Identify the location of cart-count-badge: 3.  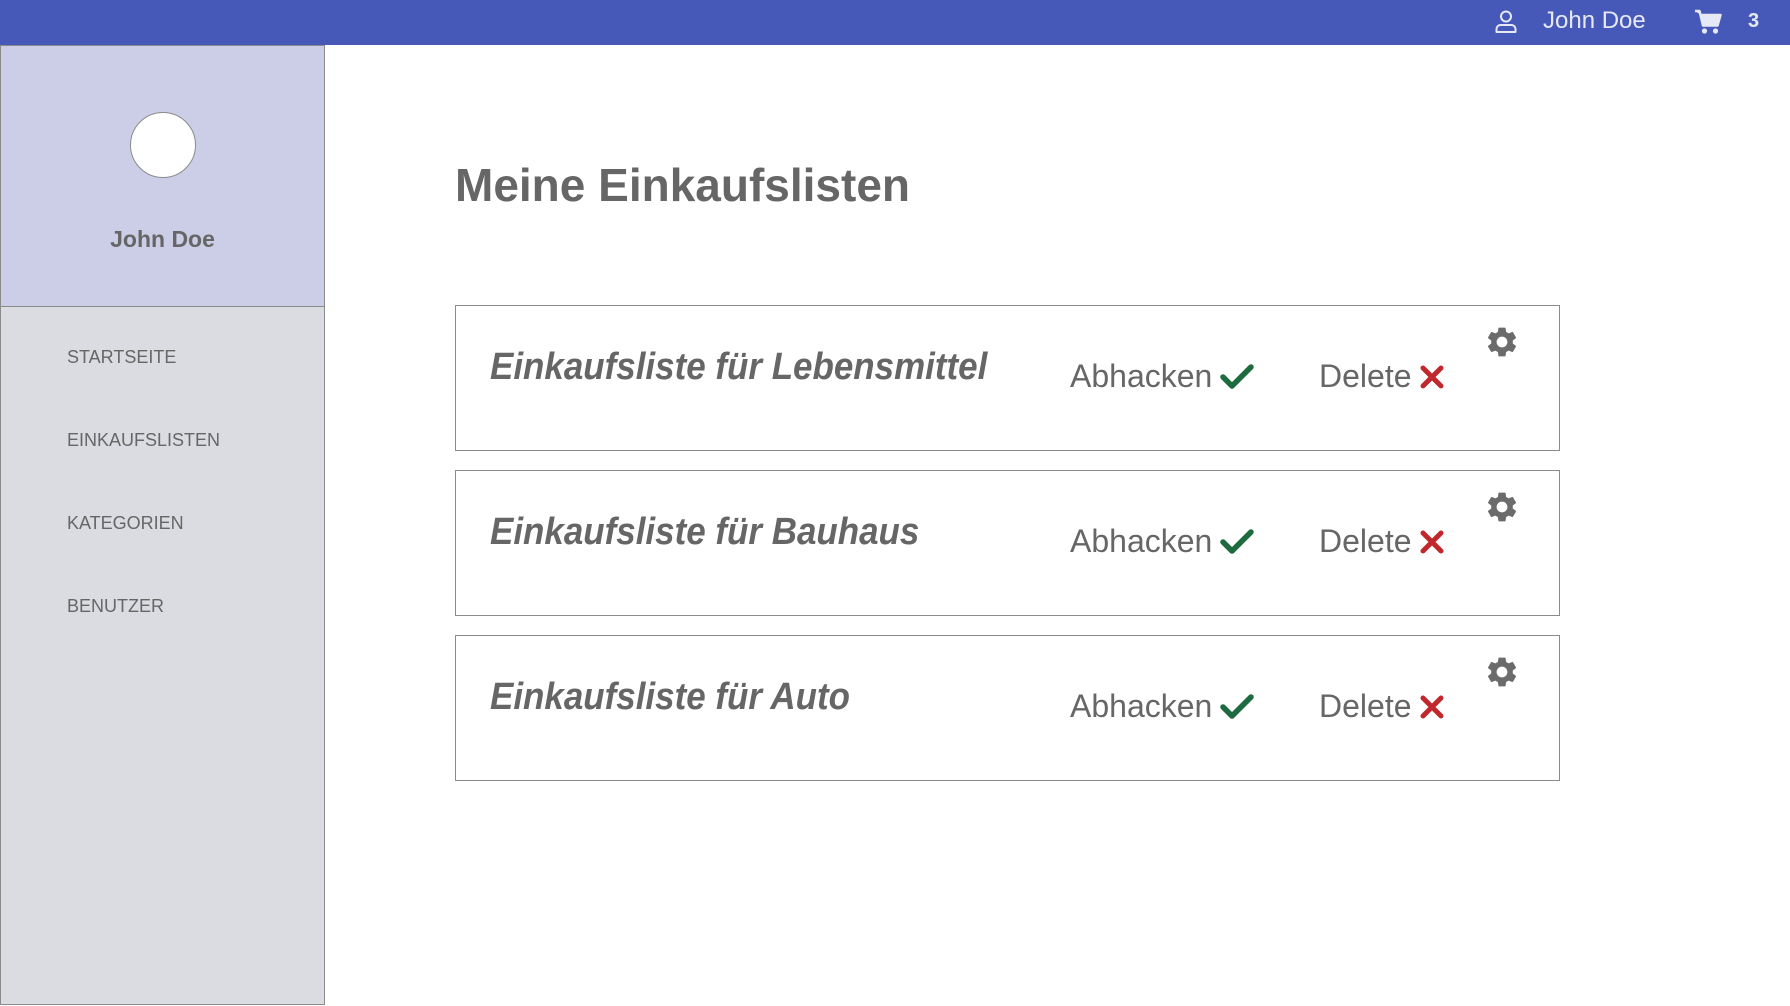
(1753, 21).